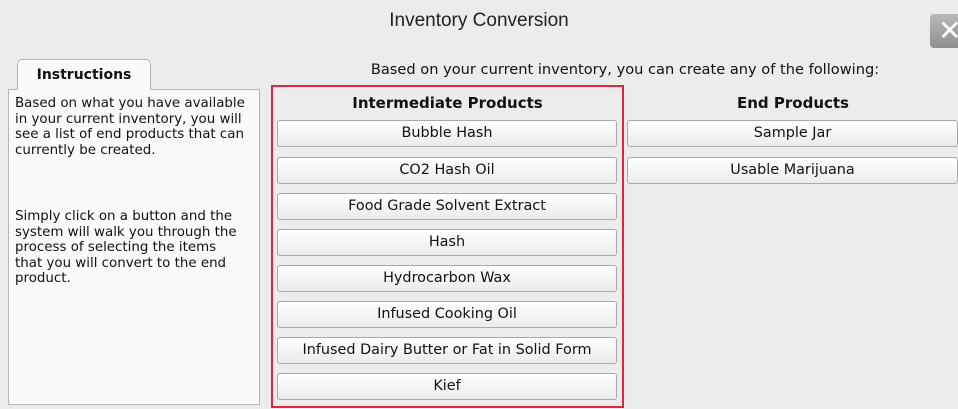 The image size is (958, 409). I want to click on intermediate-product-button-co2-hash-oil: CO2 Hash Oil, so click(447, 170).